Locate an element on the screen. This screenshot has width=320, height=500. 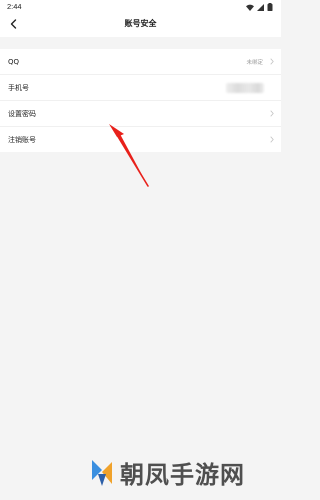
status-time: 2:44 is located at coordinates (14, 6).